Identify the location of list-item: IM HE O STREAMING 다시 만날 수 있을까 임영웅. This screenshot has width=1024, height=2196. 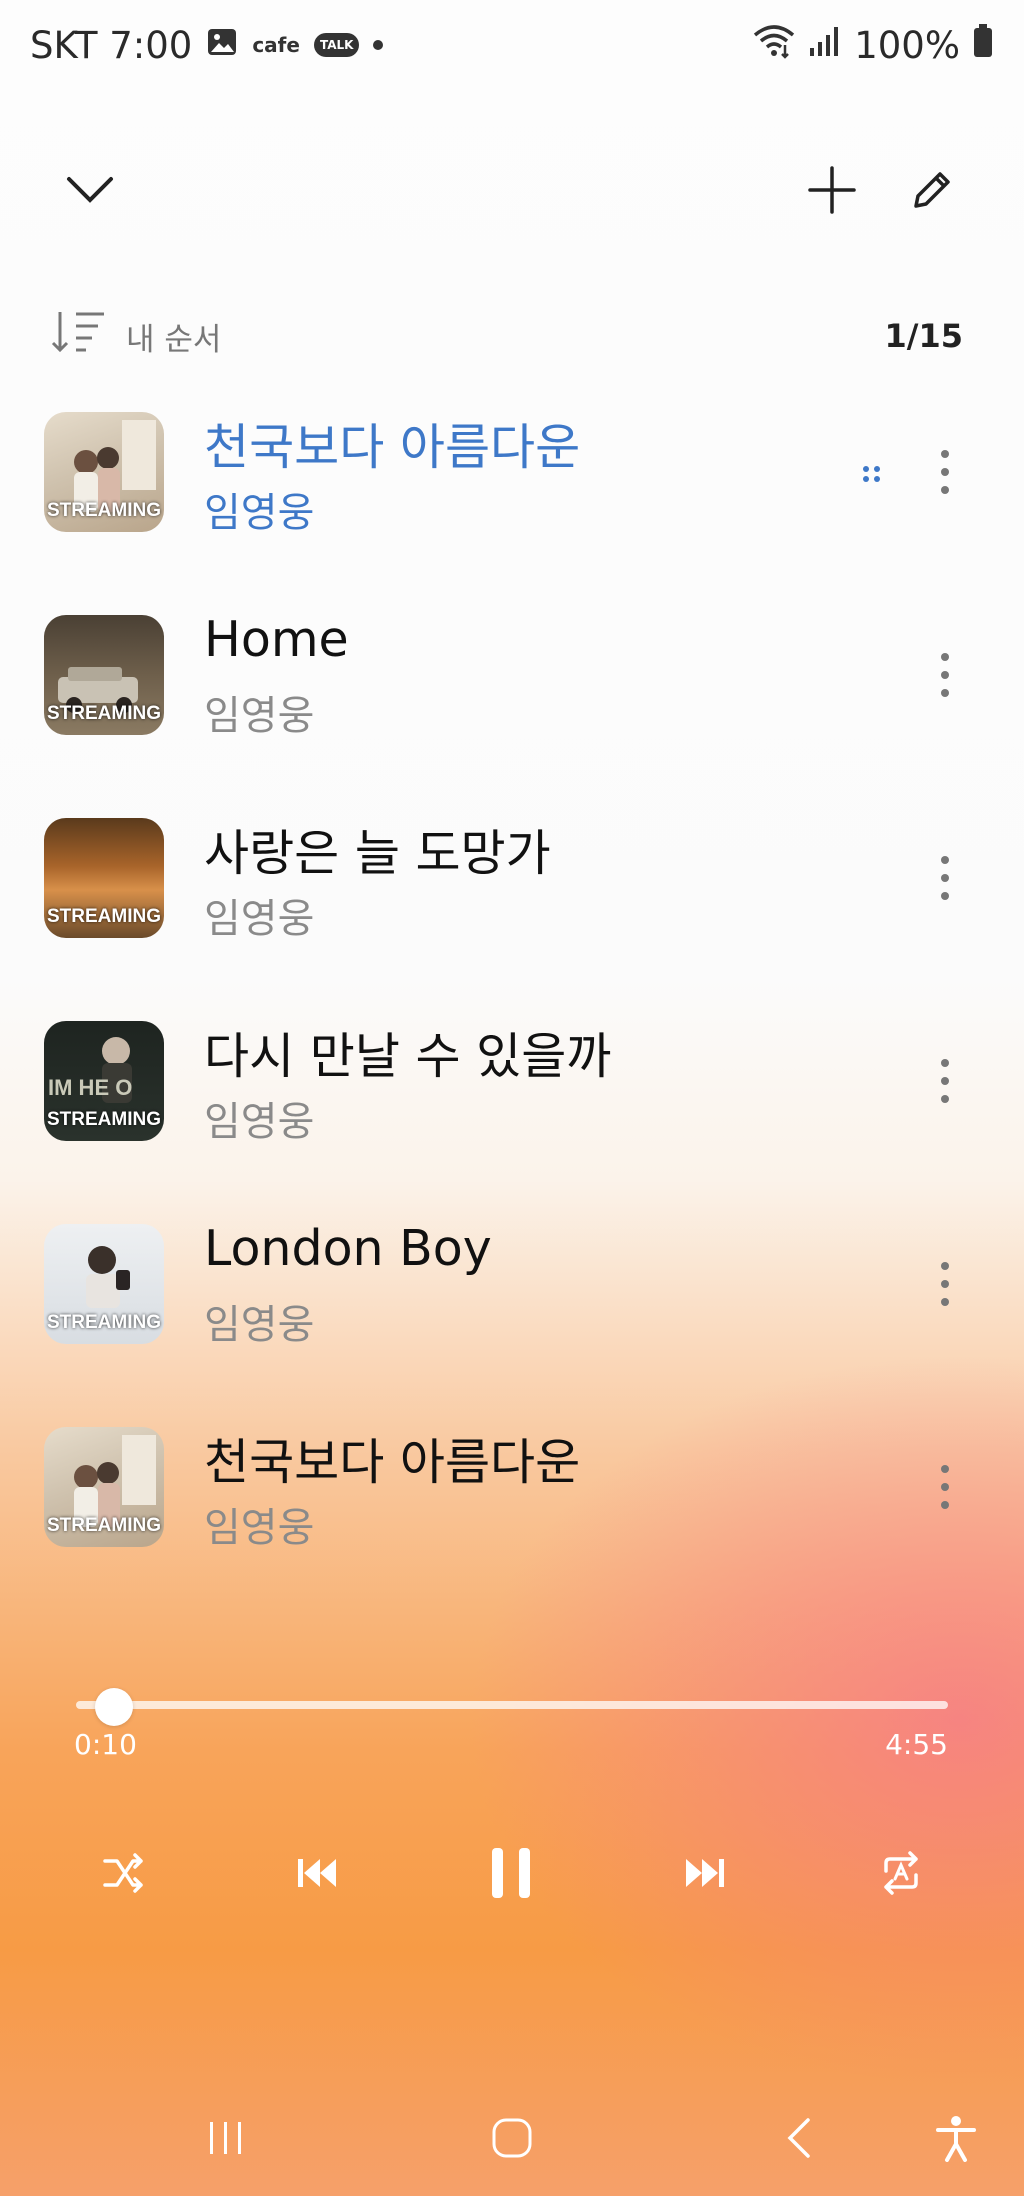
(512, 1081).